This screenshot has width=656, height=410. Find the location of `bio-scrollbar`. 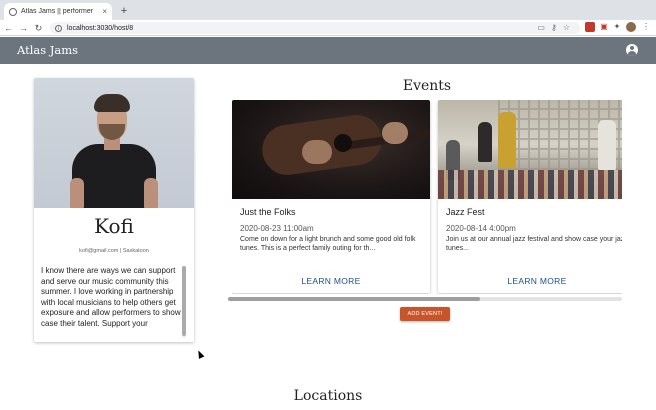

bio-scrollbar is located at coordinates (184, 302).